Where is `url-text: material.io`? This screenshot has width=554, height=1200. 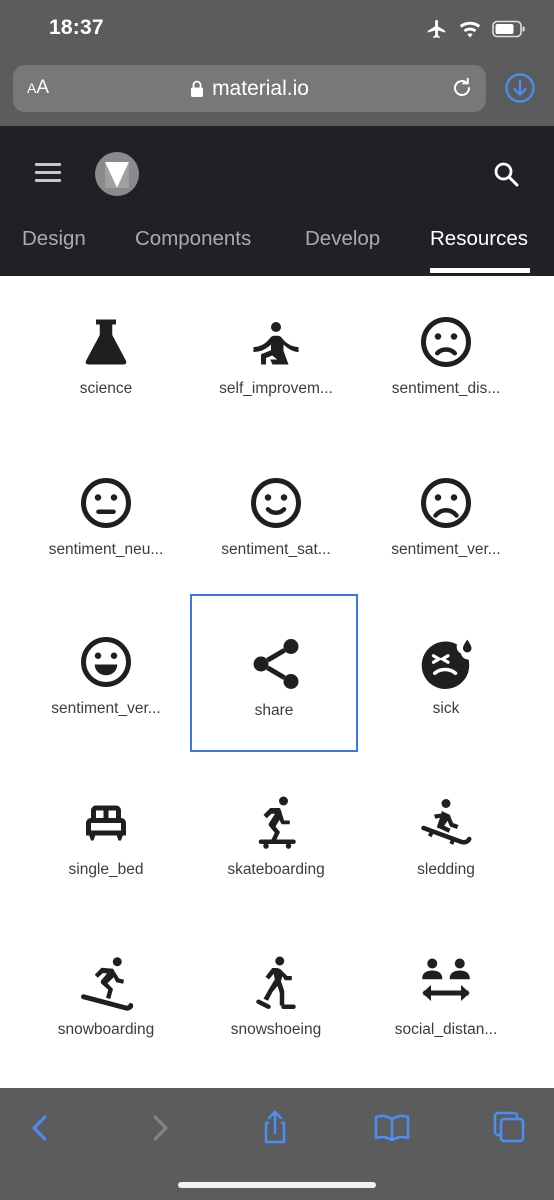 url-text: material.io is located at coordinates (260, 88).